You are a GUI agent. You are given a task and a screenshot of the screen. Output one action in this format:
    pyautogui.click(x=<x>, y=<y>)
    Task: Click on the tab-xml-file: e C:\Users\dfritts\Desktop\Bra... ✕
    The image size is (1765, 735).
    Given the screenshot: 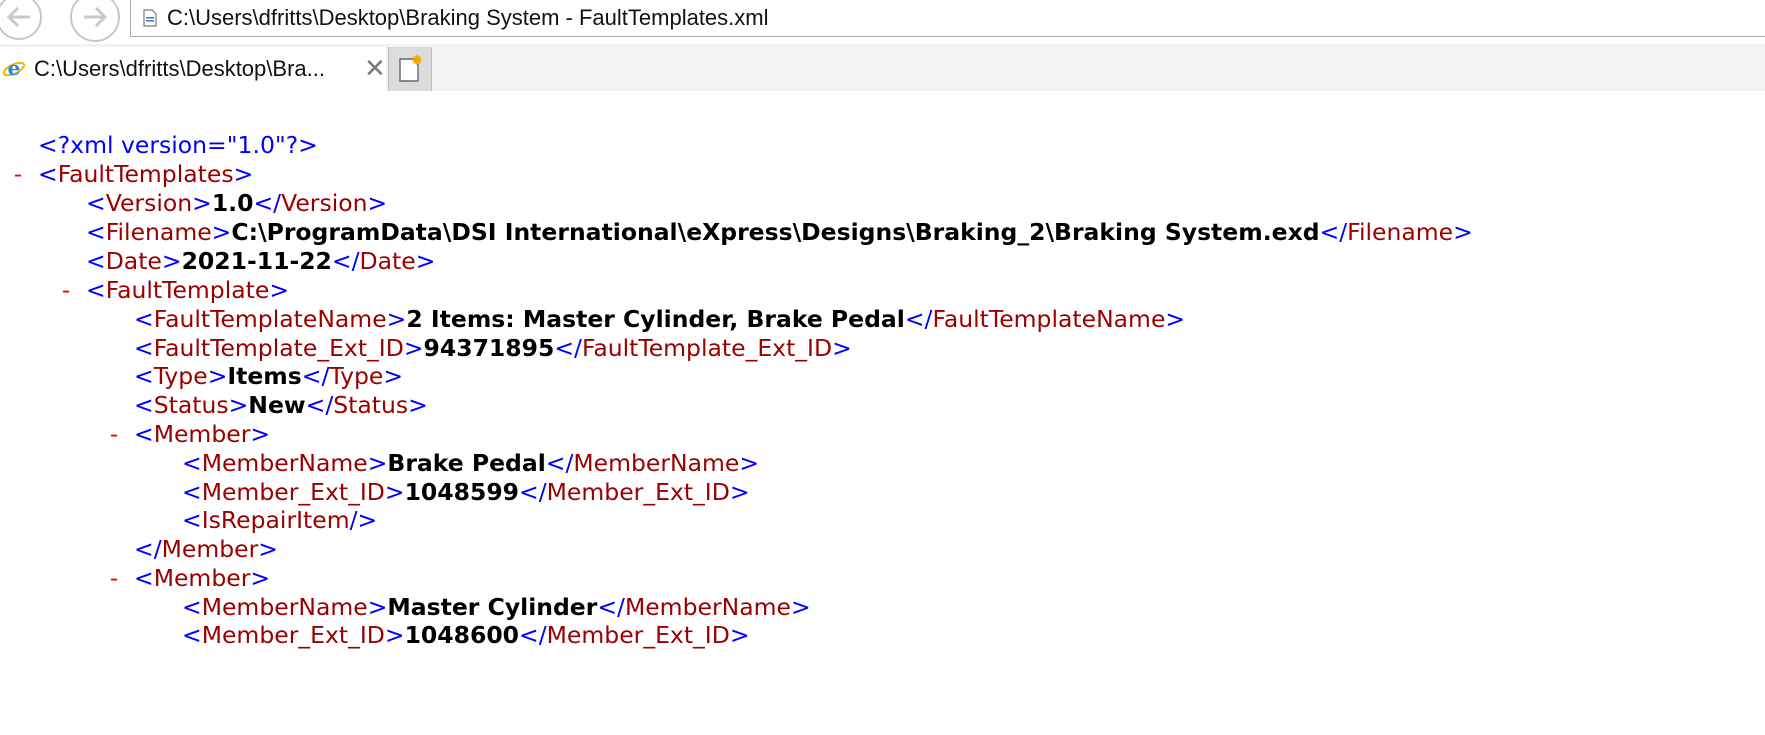 What is the action you would take?
    pyautogui.click(x=193, y=69)
    